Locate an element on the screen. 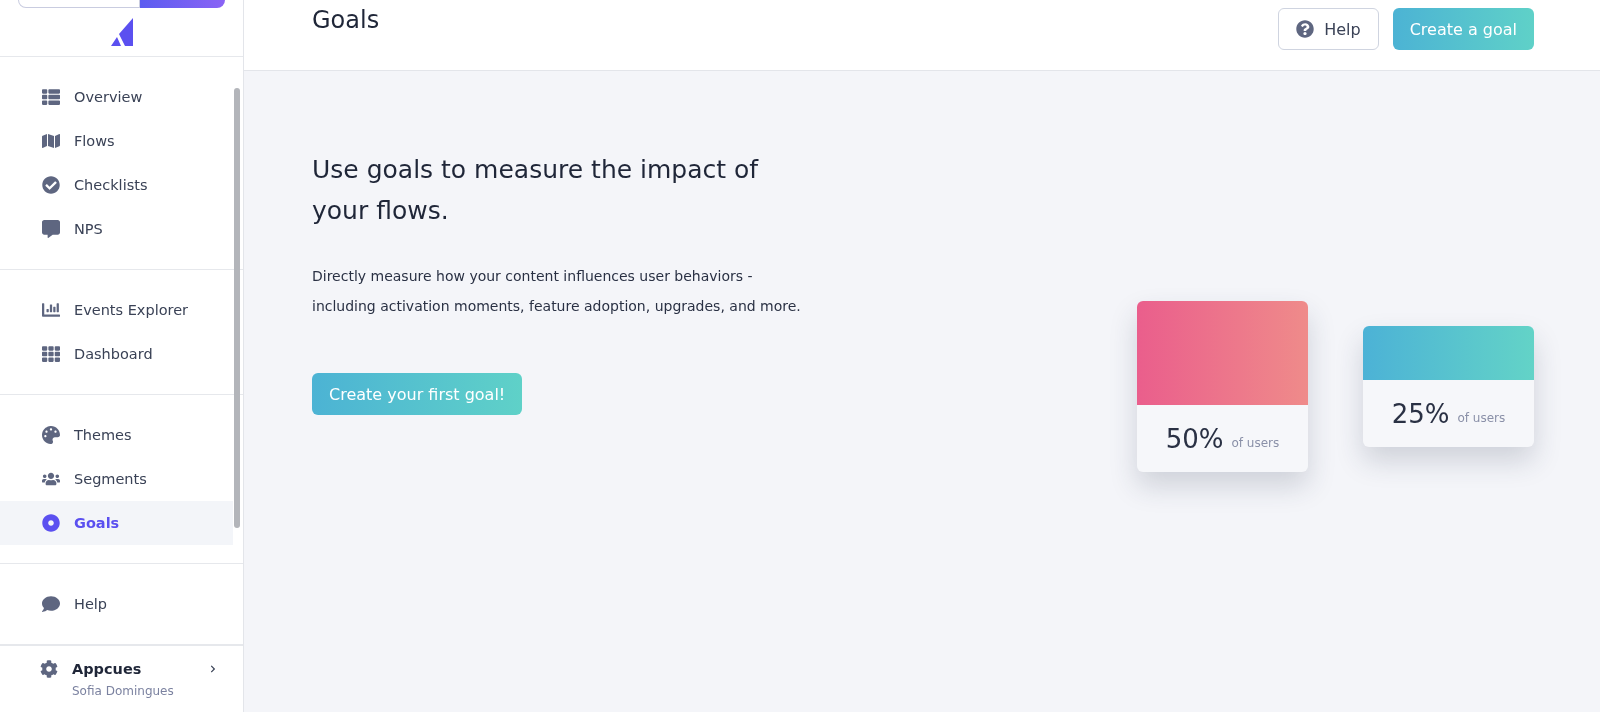  nav-item: Dashboard is located at coordinates (116, 354).